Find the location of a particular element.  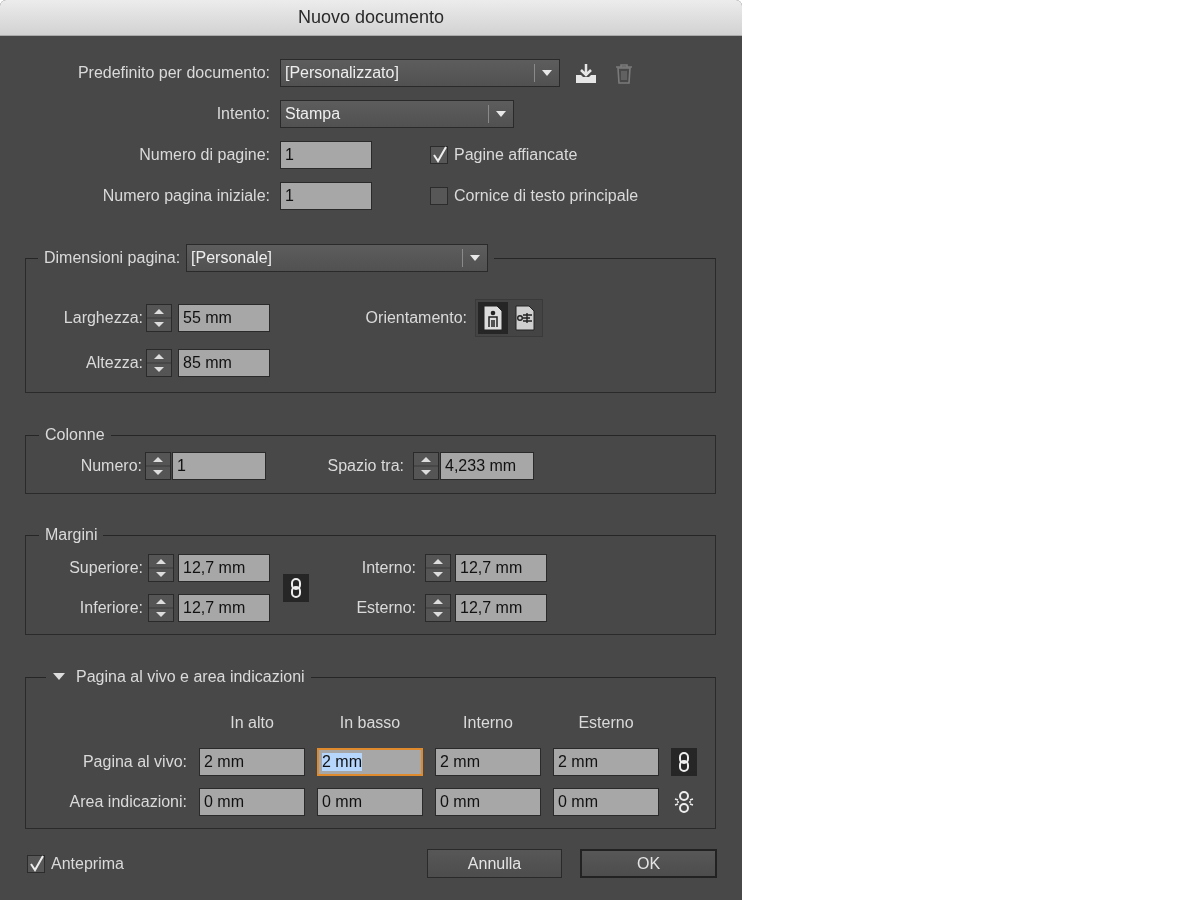

dialog-button: OK is located at coordinates (648, 863).